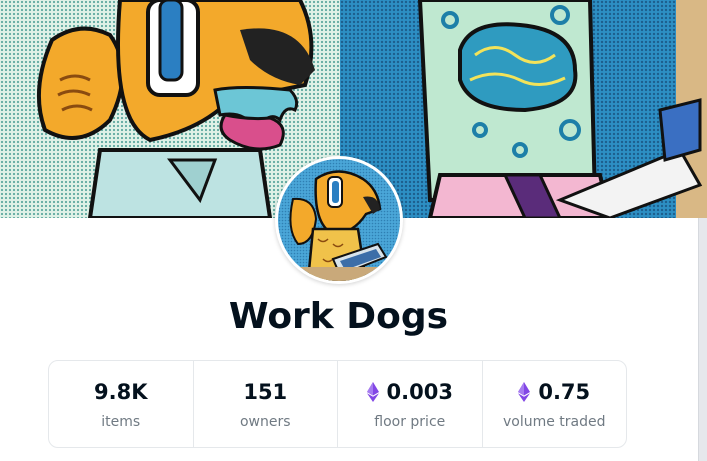 The width and height of the screenshot is (707, 461). I want to click on stat-owners-number: 151, so click(265, 392).